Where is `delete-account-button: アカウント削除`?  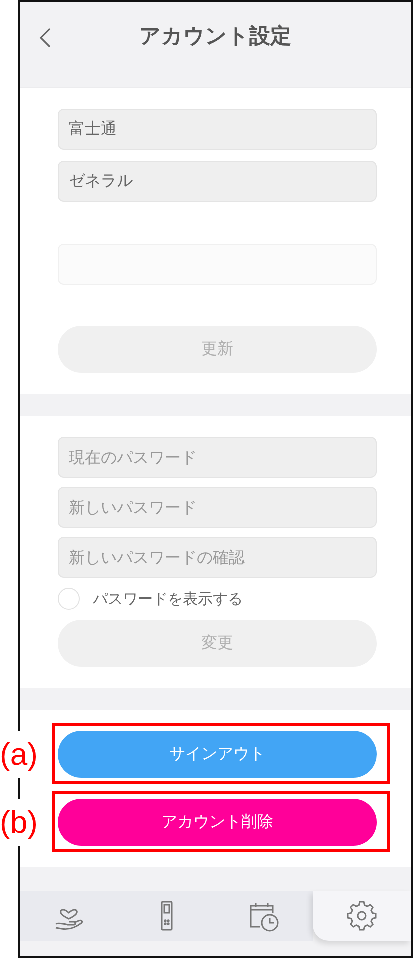 delete-account-button: アカウント削除 is located at coordinates (217, 822).